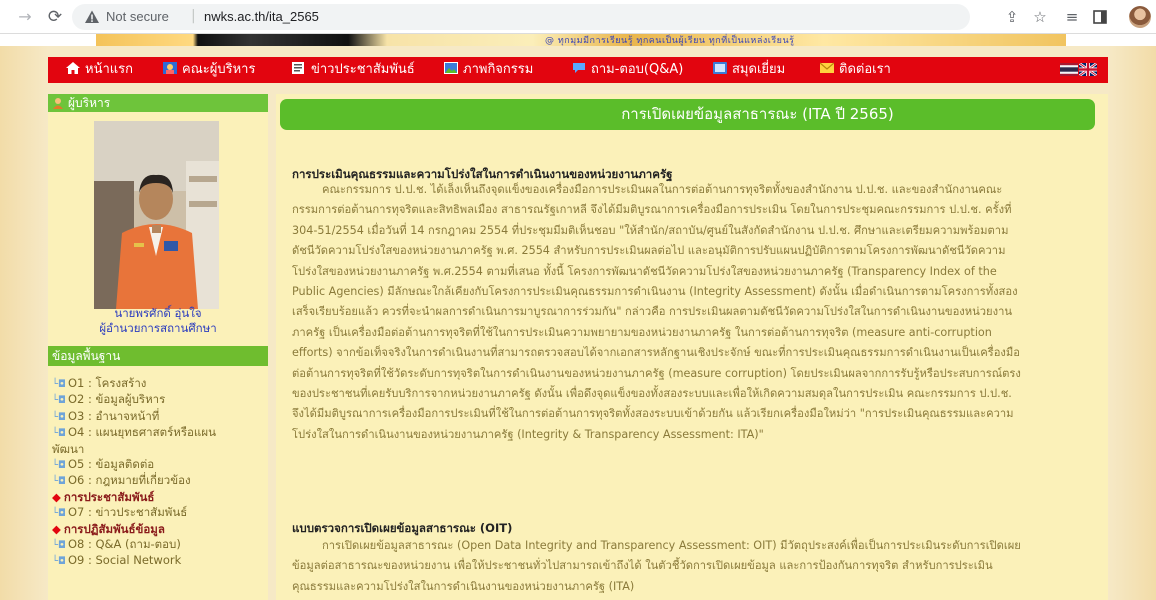 The height and width of the screenshot is (600, 1156). I want to click on page-title: การเปิดเผยข้อมูลสาธารณะ (ITA ปี 2565), so click(687, 114).